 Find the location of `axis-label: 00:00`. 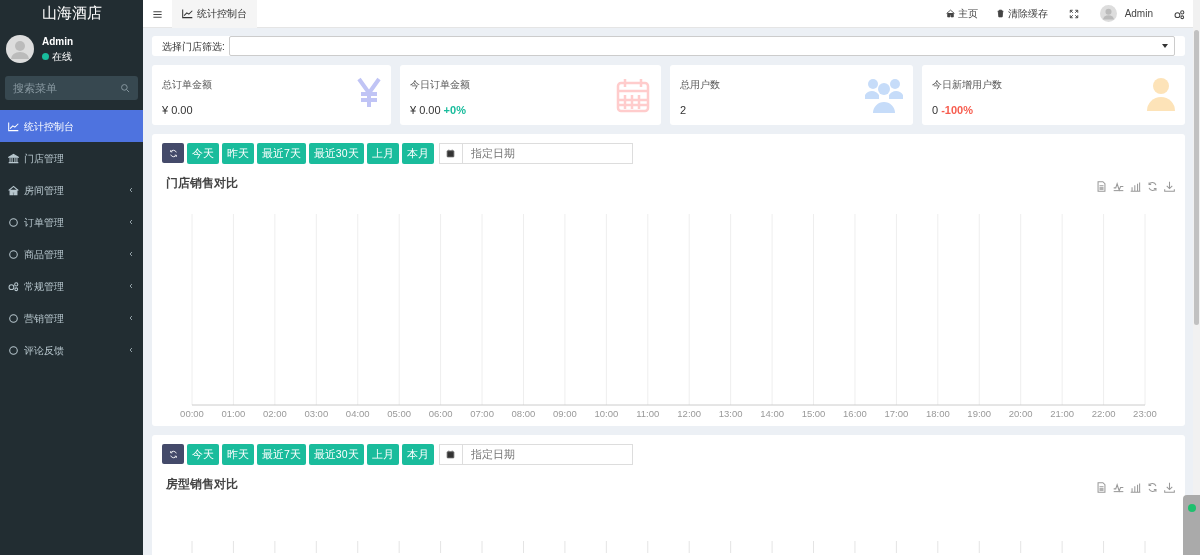

axis-label: 00:00 is located at coordinates (192, 412).